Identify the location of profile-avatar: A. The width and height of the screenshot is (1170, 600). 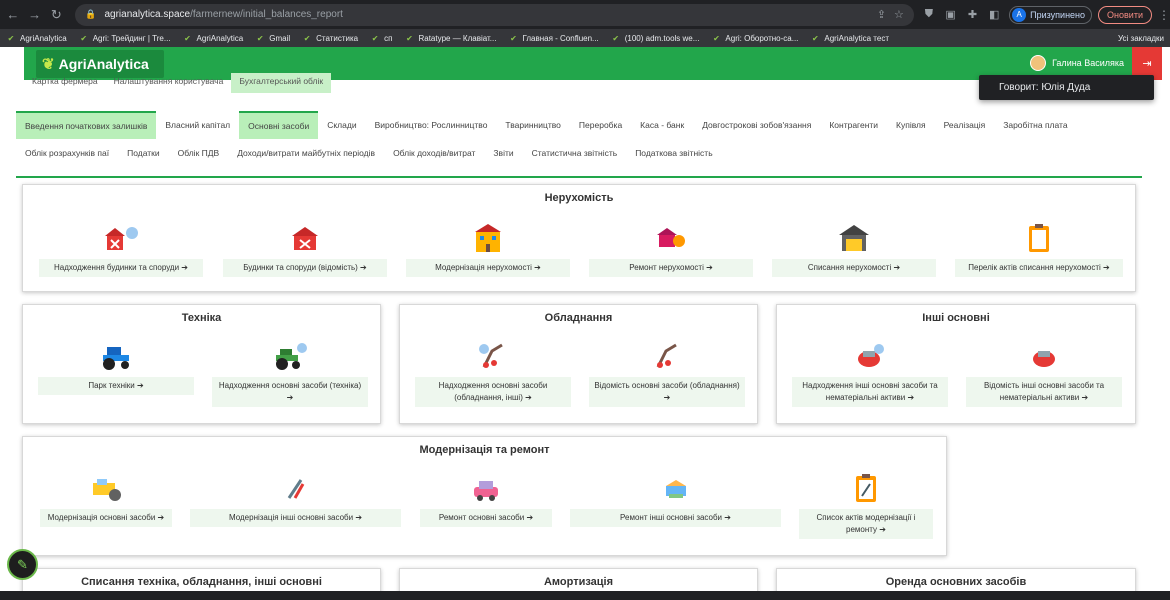
(1019, 14).